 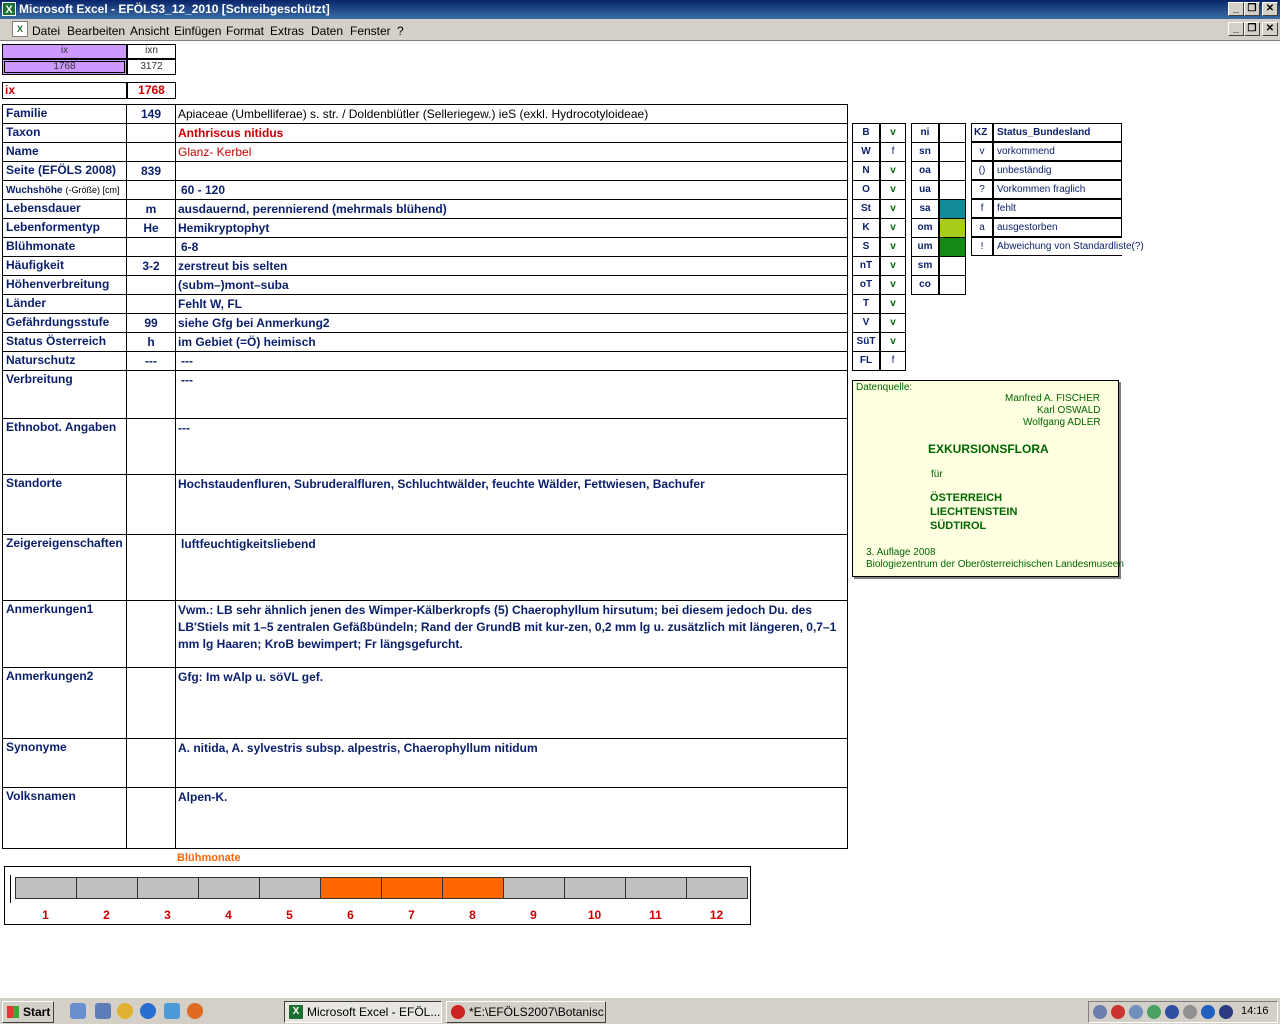 I want to click on field-code: 99, so click(x=151, y=323).